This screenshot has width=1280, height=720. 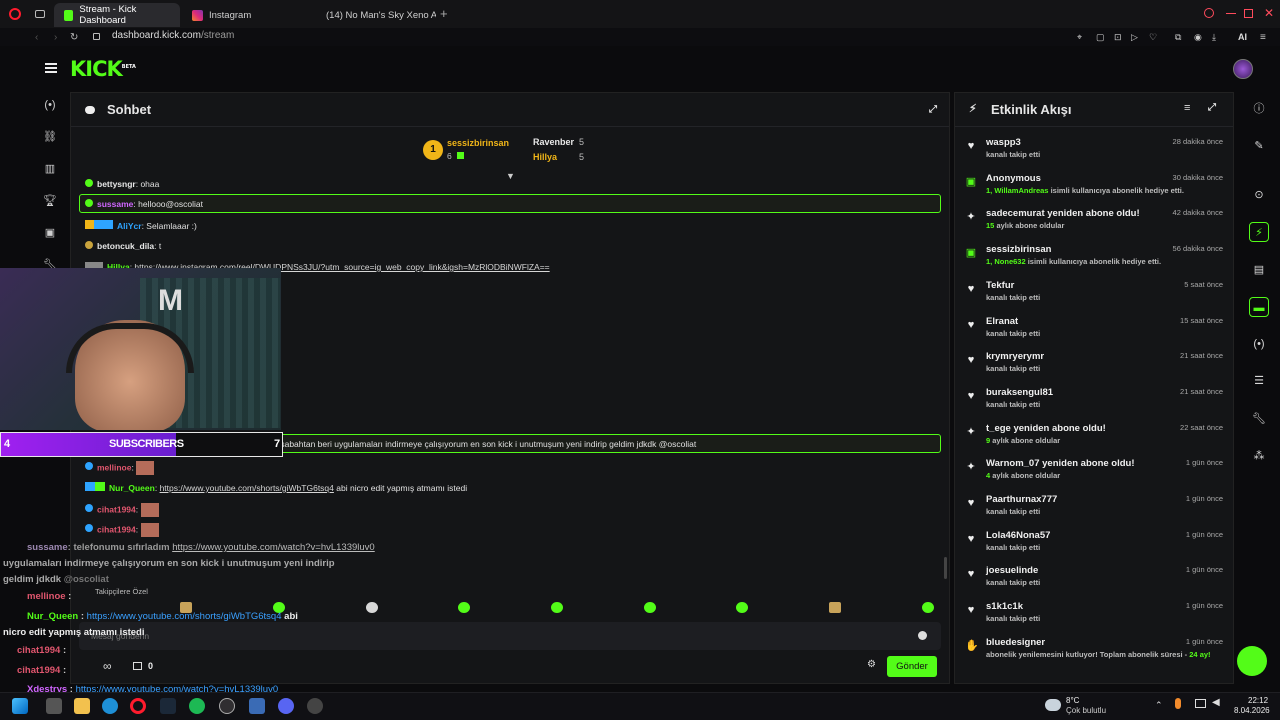 What do you see at coordinates (227, 706) in the screenshot?
I see `obs-icon` at bounding box center [227, 706].